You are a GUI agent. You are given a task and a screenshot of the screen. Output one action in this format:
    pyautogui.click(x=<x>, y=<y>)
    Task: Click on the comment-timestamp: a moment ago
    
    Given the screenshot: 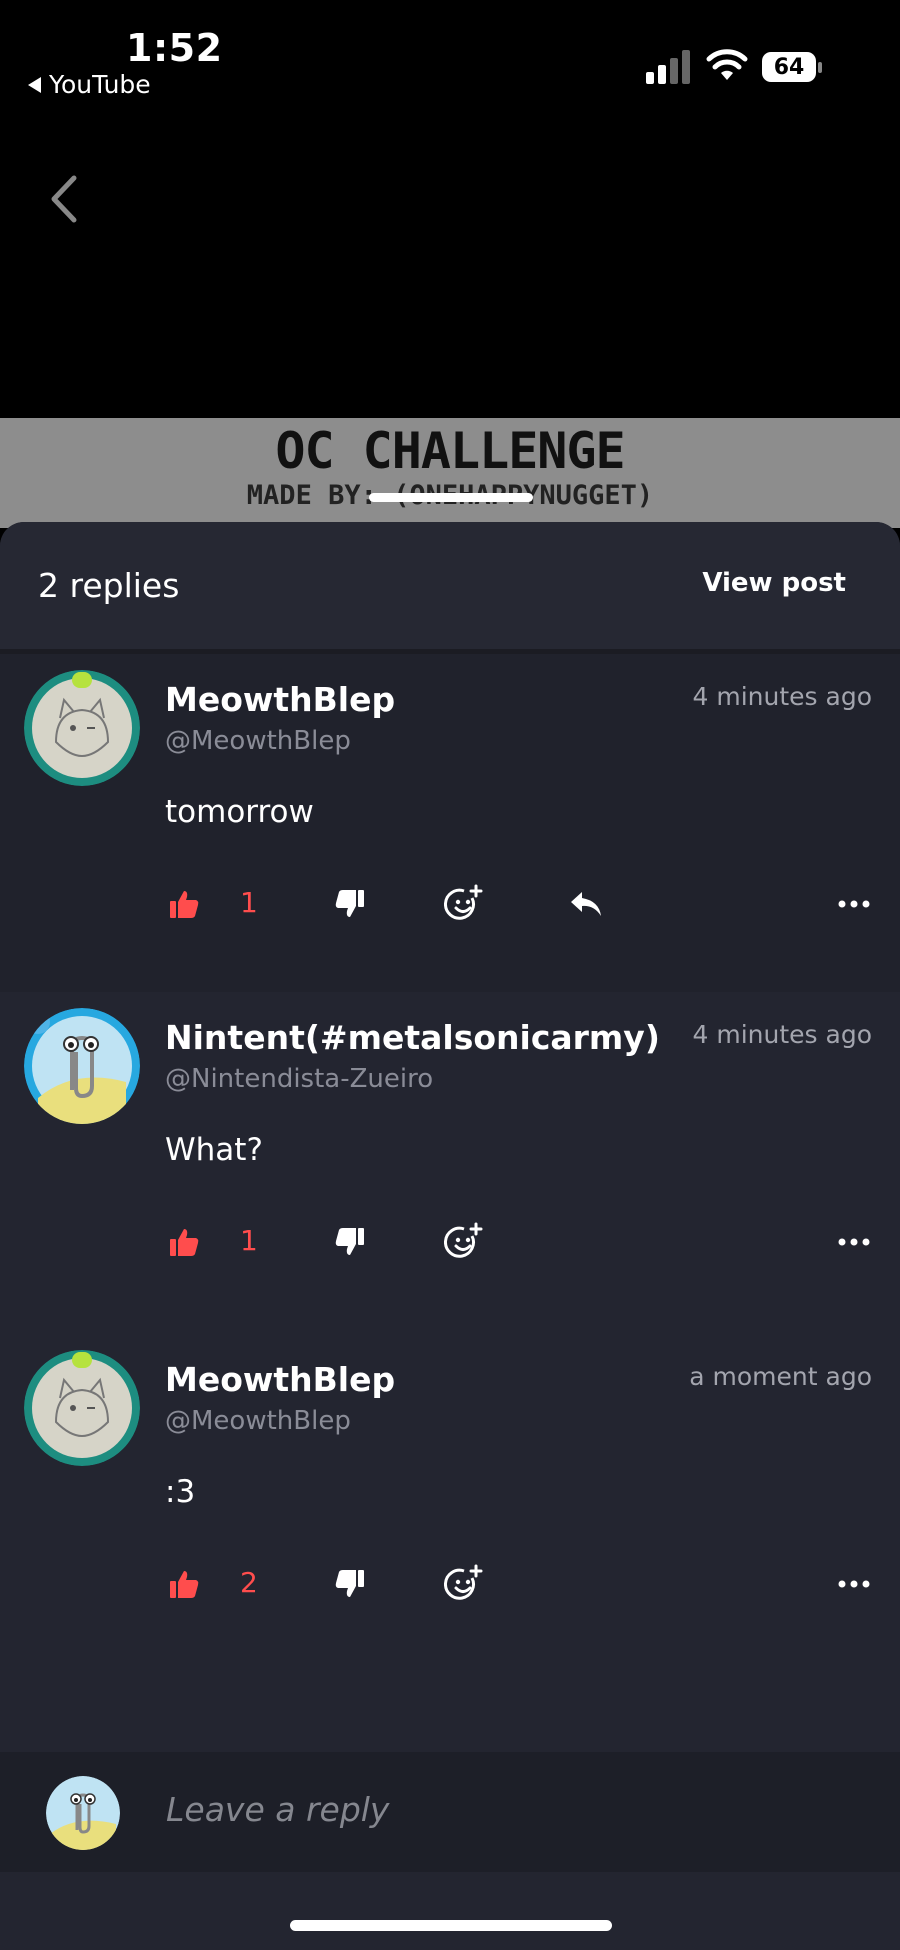 What is the action you would take?
    pyautogui.click(x=780, y=1376)
    